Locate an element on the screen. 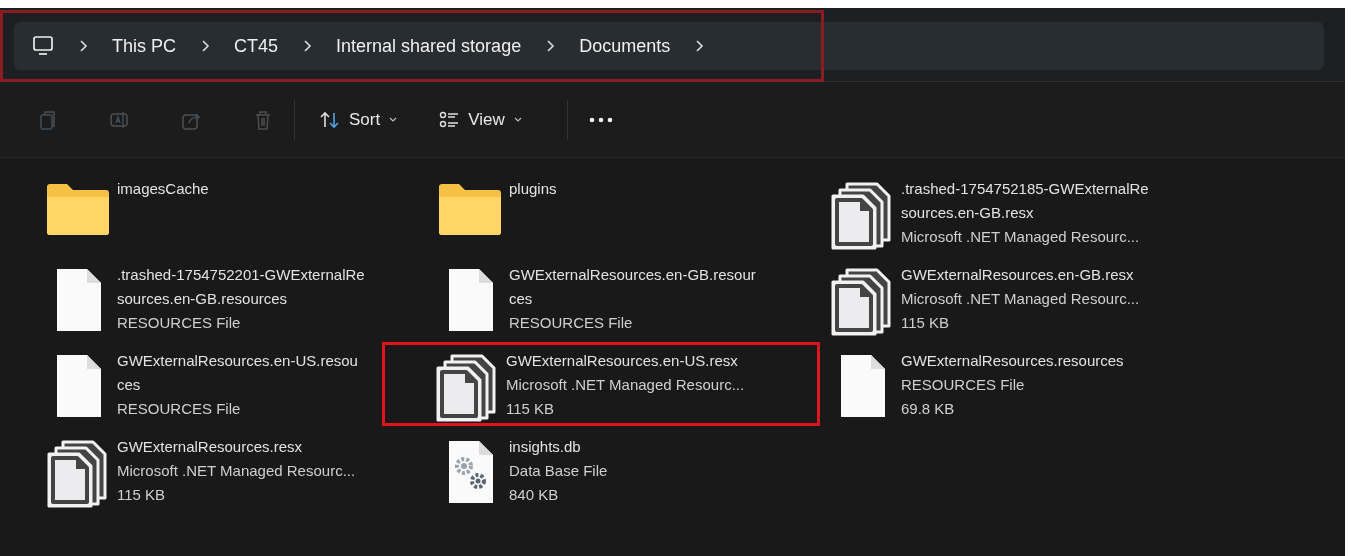 The height and width of the screenshot is (556, 1351). breadcrumb-item: CT45 is located at coordinates (256, 46).